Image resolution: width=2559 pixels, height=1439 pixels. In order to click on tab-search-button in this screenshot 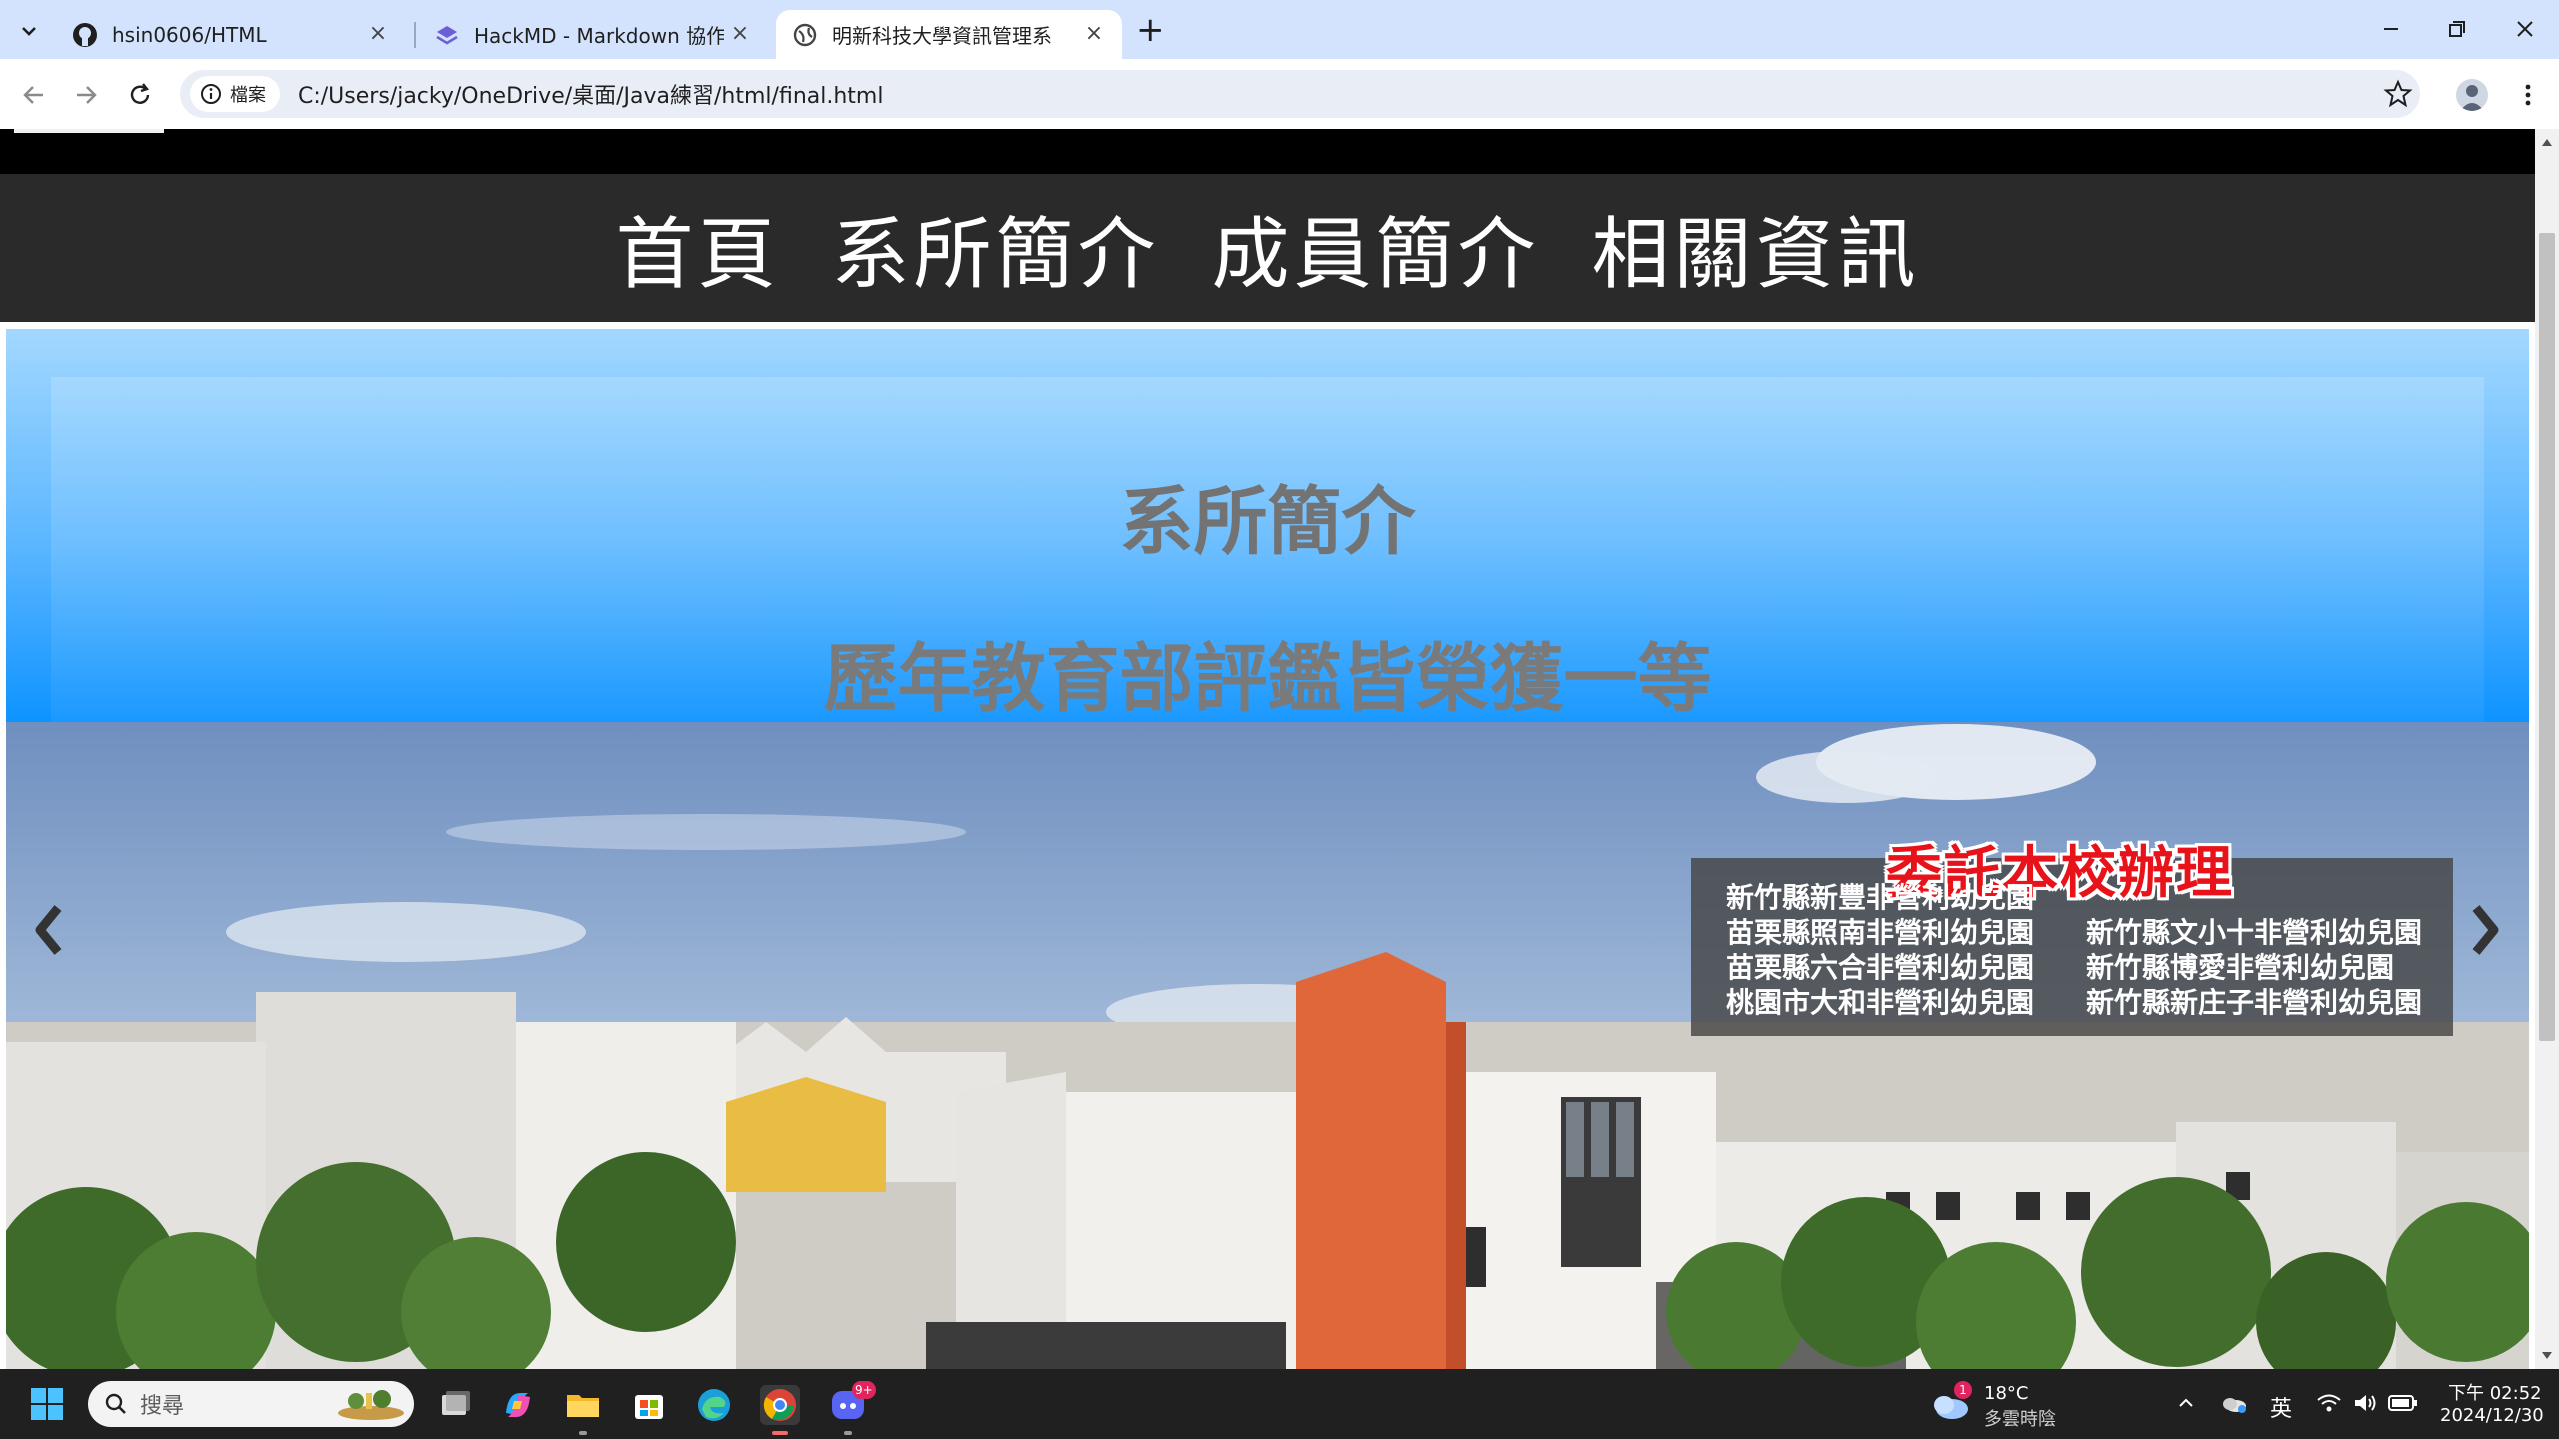, I will do `click(29, 31)`.